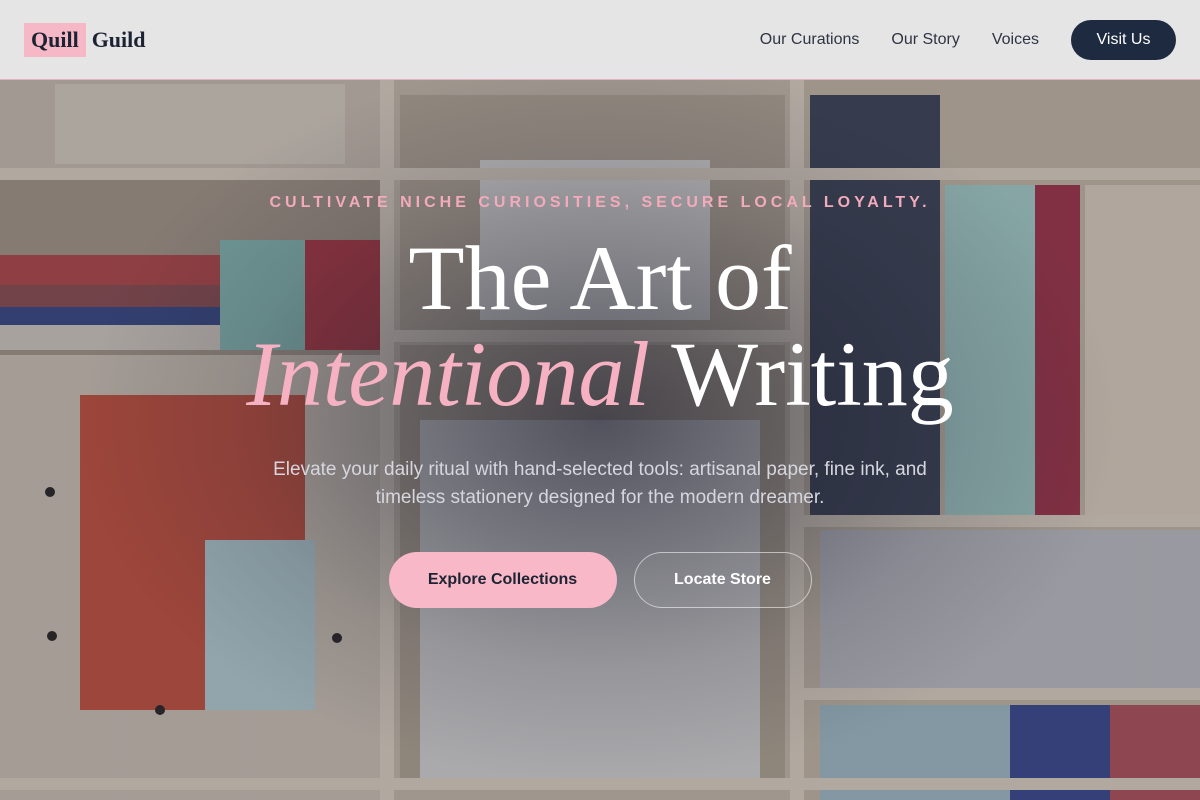  I want to click on hero-title-line1: The Art of, so click(600, 278).